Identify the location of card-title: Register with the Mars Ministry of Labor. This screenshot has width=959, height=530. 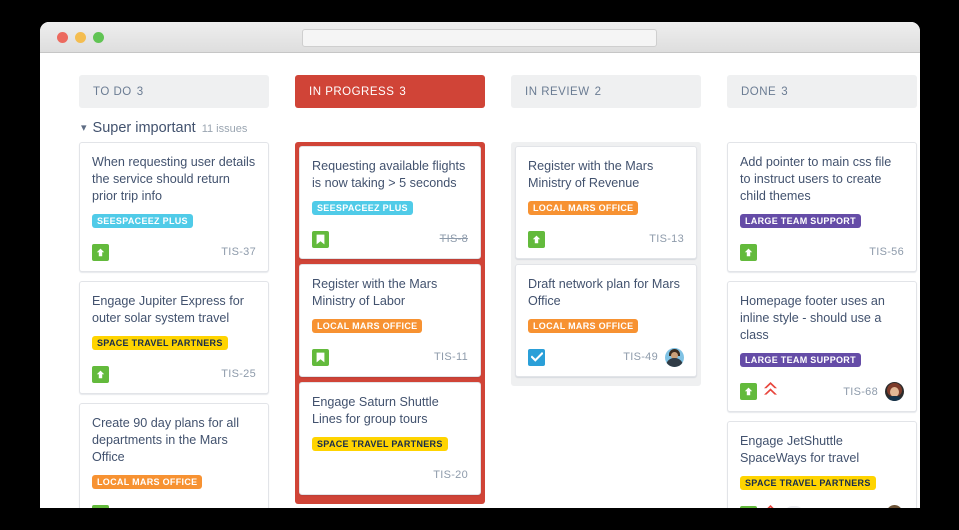
(375, 292).